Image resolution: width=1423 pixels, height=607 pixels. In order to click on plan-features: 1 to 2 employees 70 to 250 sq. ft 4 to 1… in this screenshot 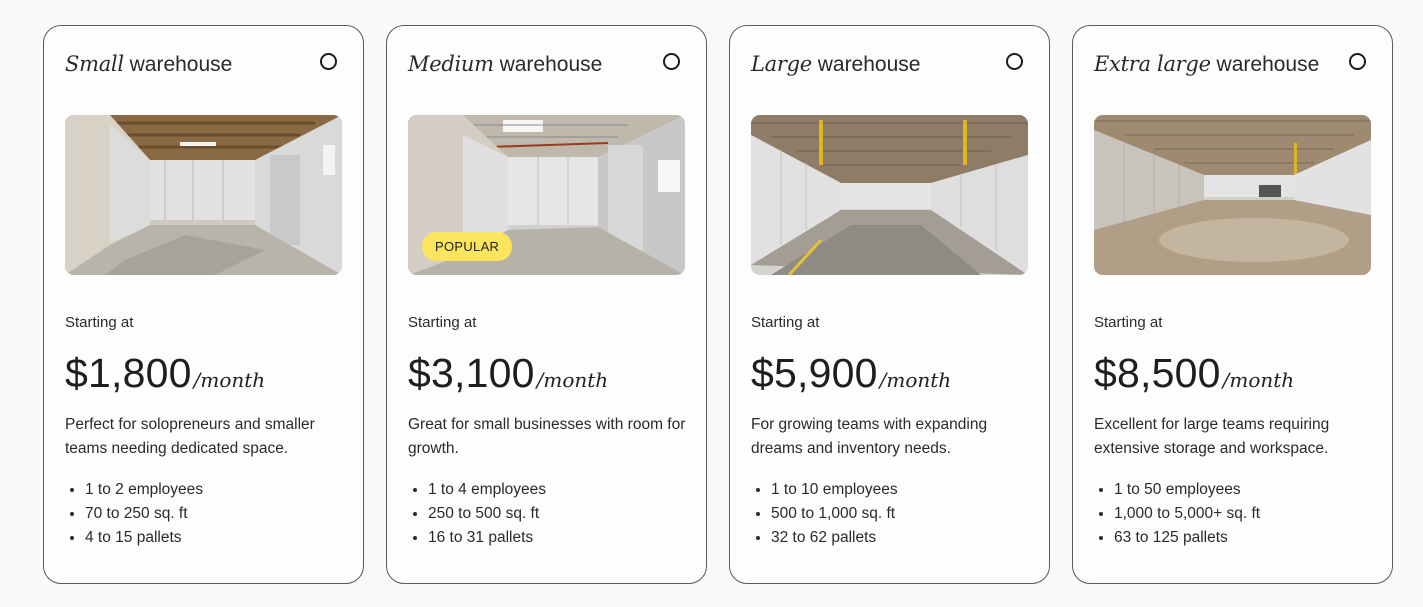, I will do `click(134, 514)`.